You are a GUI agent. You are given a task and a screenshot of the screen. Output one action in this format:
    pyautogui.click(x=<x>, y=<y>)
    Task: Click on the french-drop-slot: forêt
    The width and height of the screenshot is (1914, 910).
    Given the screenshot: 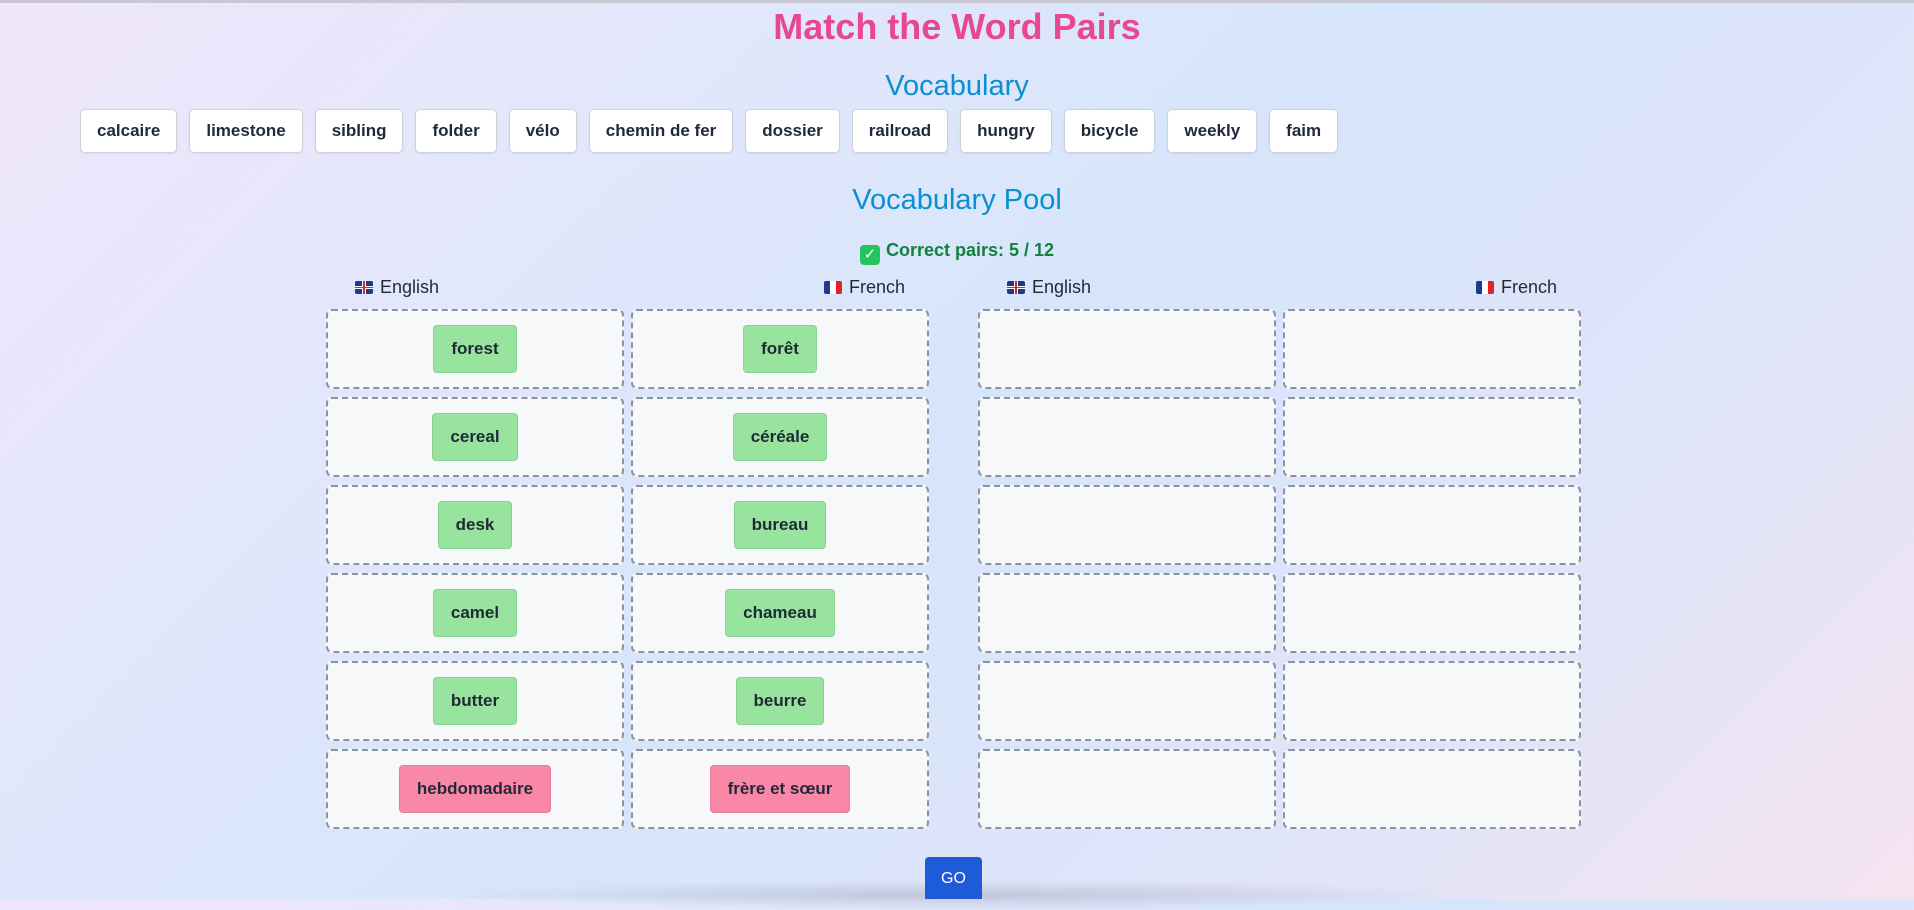 What is the action you would take?
    pyautogui.click(x=780, y=349)
    